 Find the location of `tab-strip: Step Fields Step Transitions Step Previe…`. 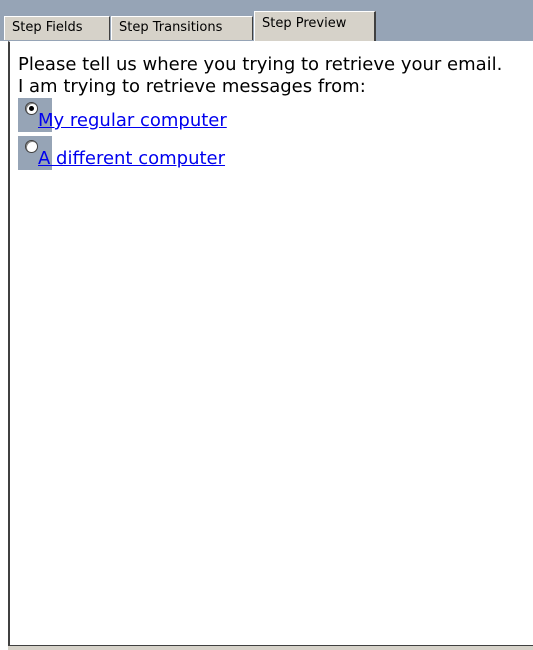

tab-strip: Step Fields Step Transitions Step Previe… is located at coordinates (266, 20).